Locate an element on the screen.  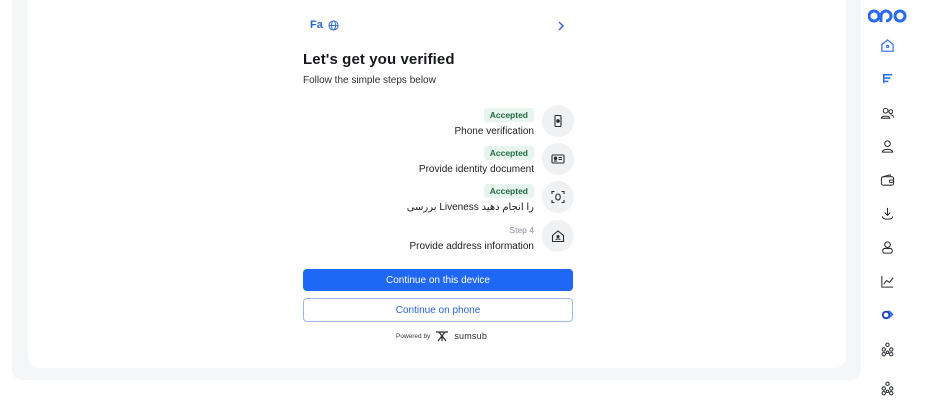
continue-on-phone-button: Continue on phone is located at coordinates (438, 310).